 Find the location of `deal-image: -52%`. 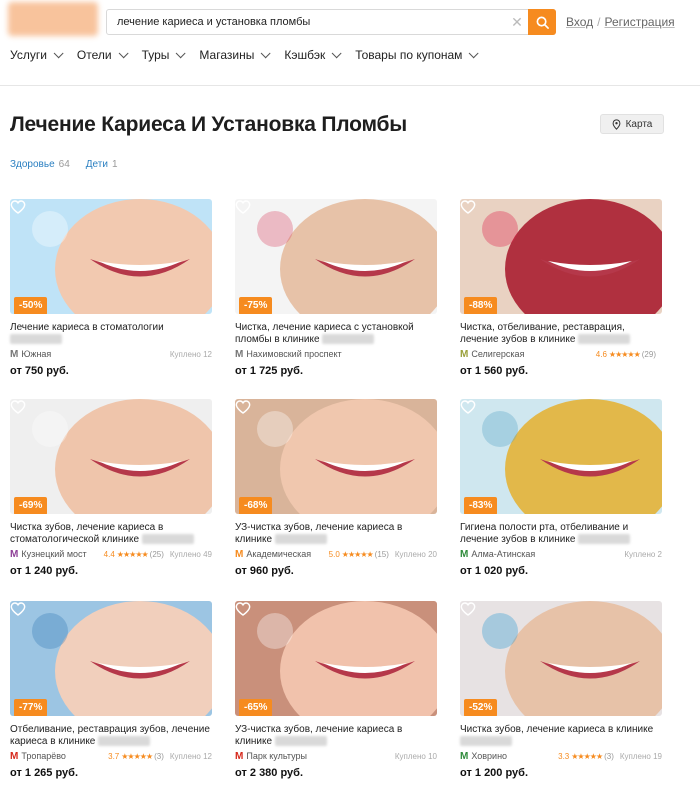

deal-image: -52% is located at coordinates (561, 658).